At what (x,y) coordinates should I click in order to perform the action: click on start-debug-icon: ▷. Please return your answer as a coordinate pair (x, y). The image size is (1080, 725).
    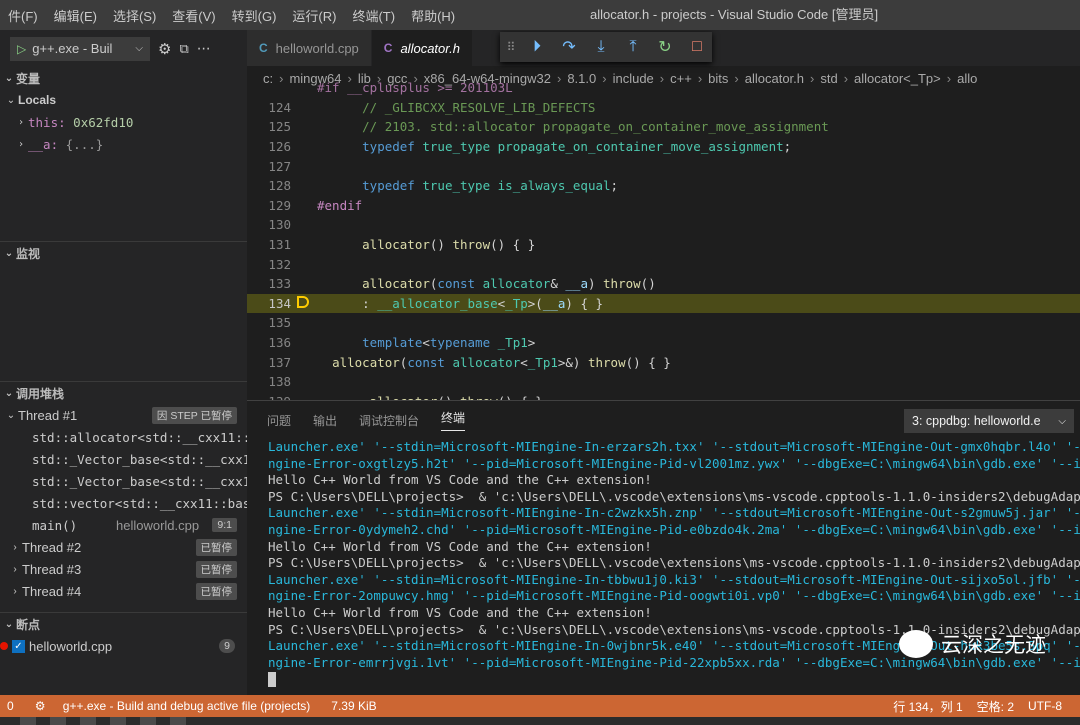
    Looking at the image, I should click on (21, 49).